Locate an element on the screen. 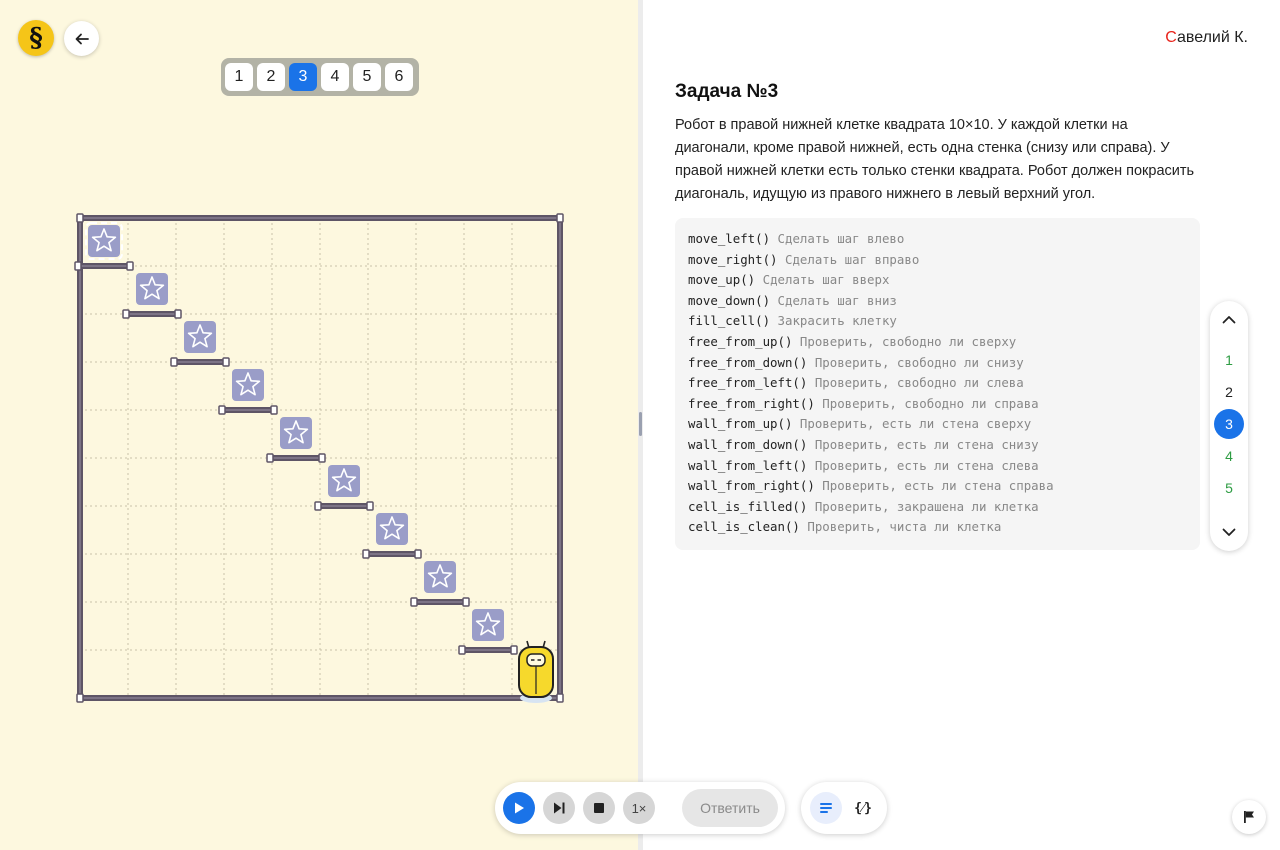 This screenshot has height=850, width=1280. api-function: fill_cell() is located at coordinates (729, 321).